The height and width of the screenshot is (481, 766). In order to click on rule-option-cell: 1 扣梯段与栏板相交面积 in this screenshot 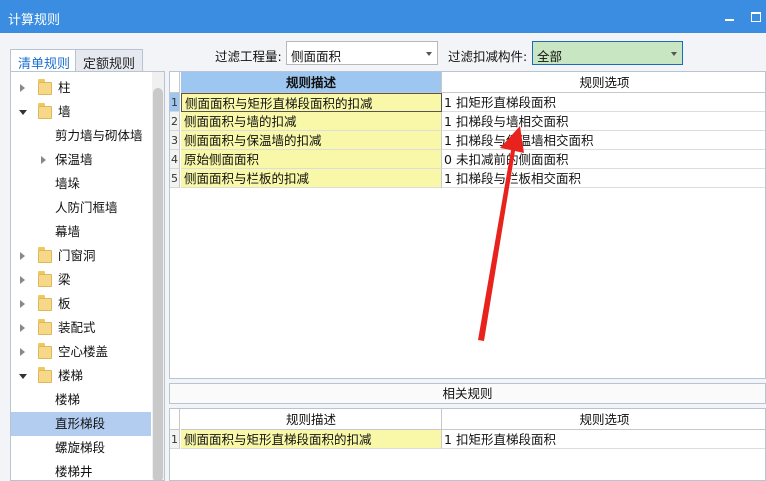, I will do `click(603, 178)`.